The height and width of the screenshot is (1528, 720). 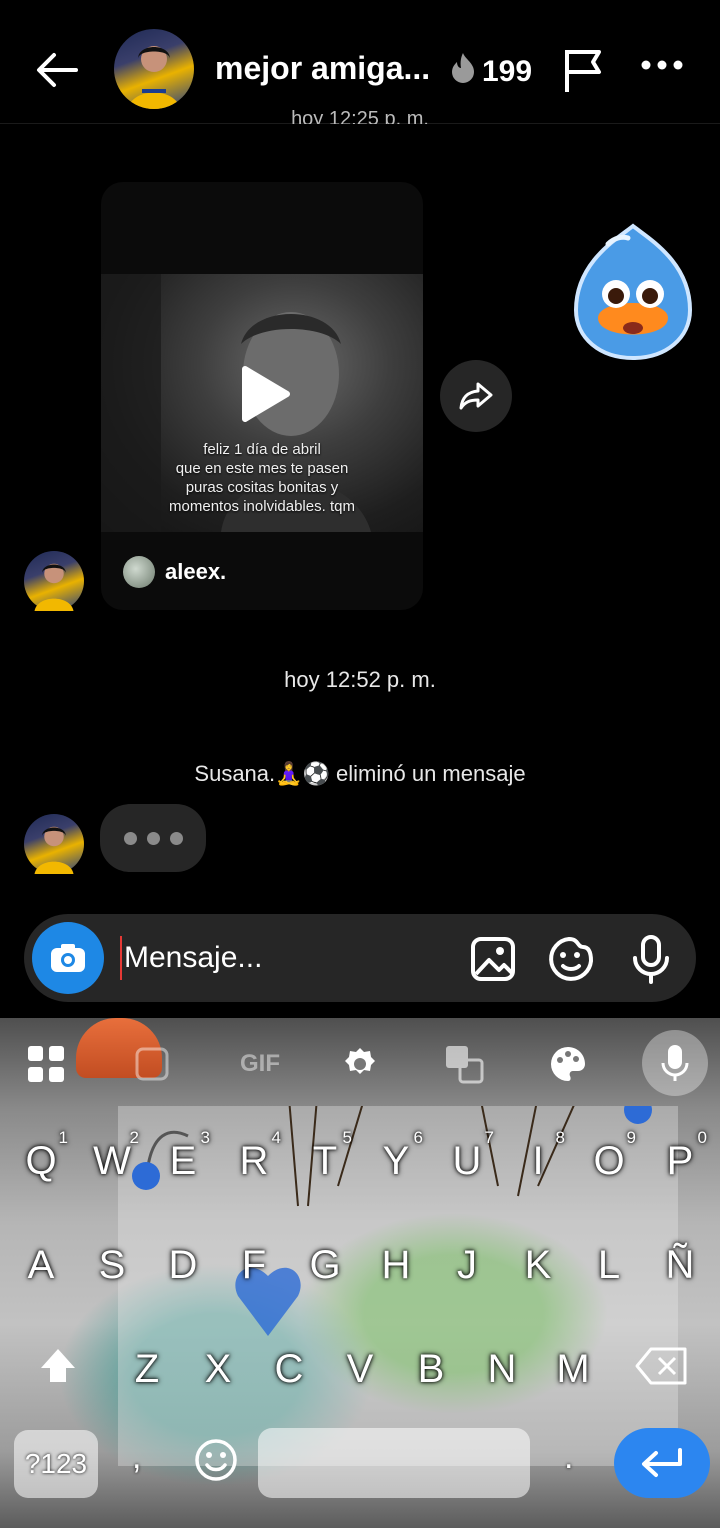 What do you see at coordinates (41, 1265) in the screenshot?
I see `key-a: A` at bounding box center [41, 1265].